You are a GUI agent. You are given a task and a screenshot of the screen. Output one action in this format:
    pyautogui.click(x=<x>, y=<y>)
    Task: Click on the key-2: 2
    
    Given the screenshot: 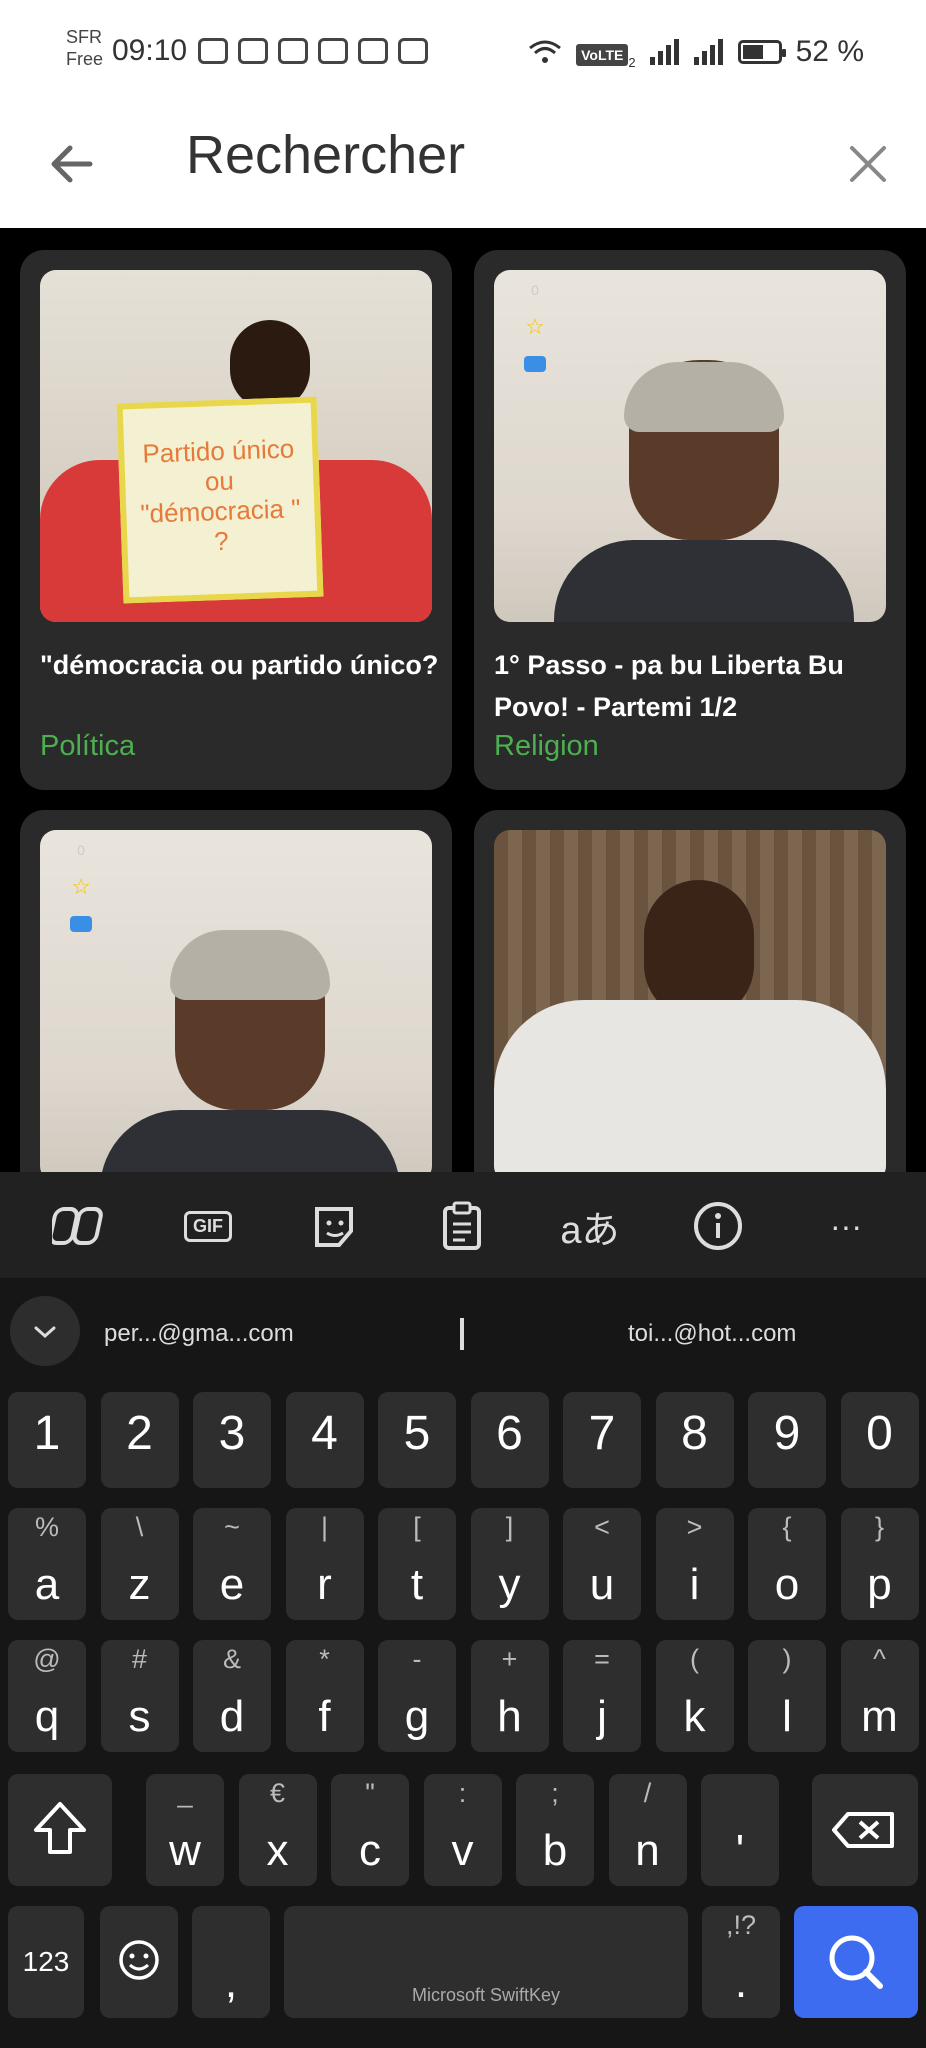 What is the action you would take?
    pyautogui.click(x=139, y=1440)
    